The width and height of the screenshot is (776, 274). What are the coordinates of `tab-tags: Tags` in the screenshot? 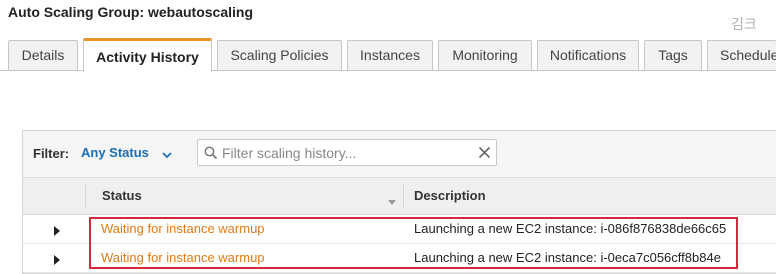 It's located at (673, 55).